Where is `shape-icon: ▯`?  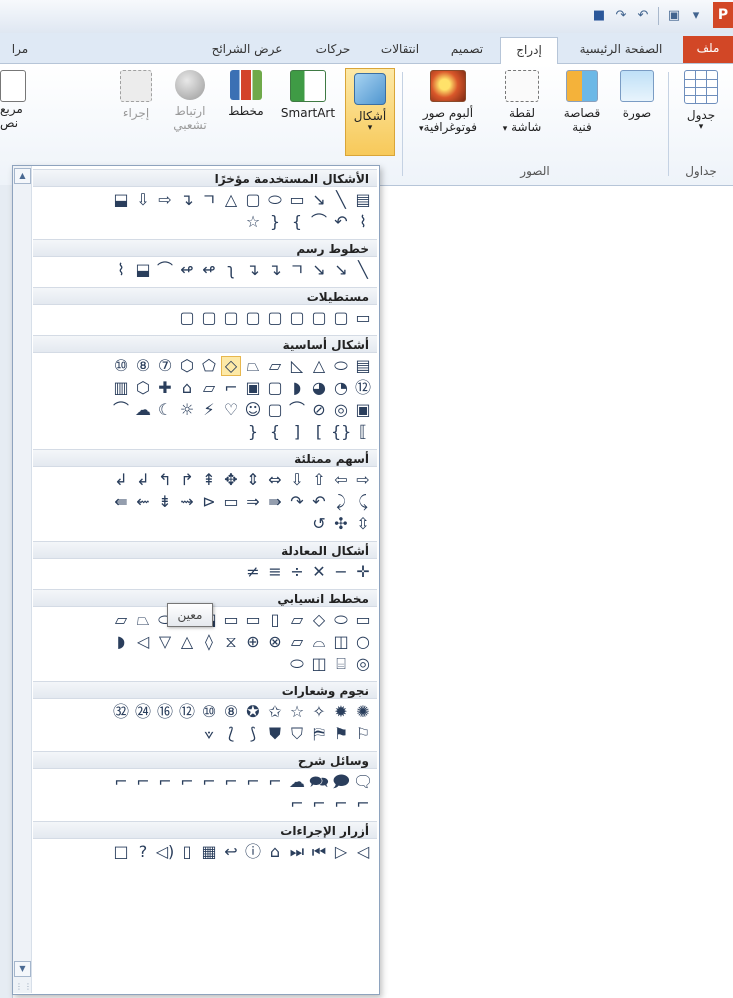 shape-icon: ▯ is located at coordinates (187, 852).